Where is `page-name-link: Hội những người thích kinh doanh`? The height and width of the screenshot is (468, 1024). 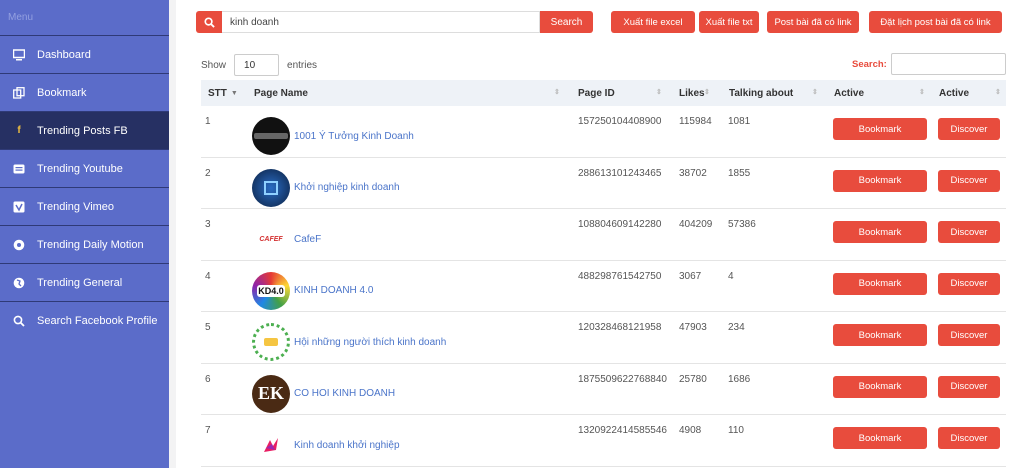
page-name-link: Hội những người thích kinh doanh is located at coordinates (370, 342).